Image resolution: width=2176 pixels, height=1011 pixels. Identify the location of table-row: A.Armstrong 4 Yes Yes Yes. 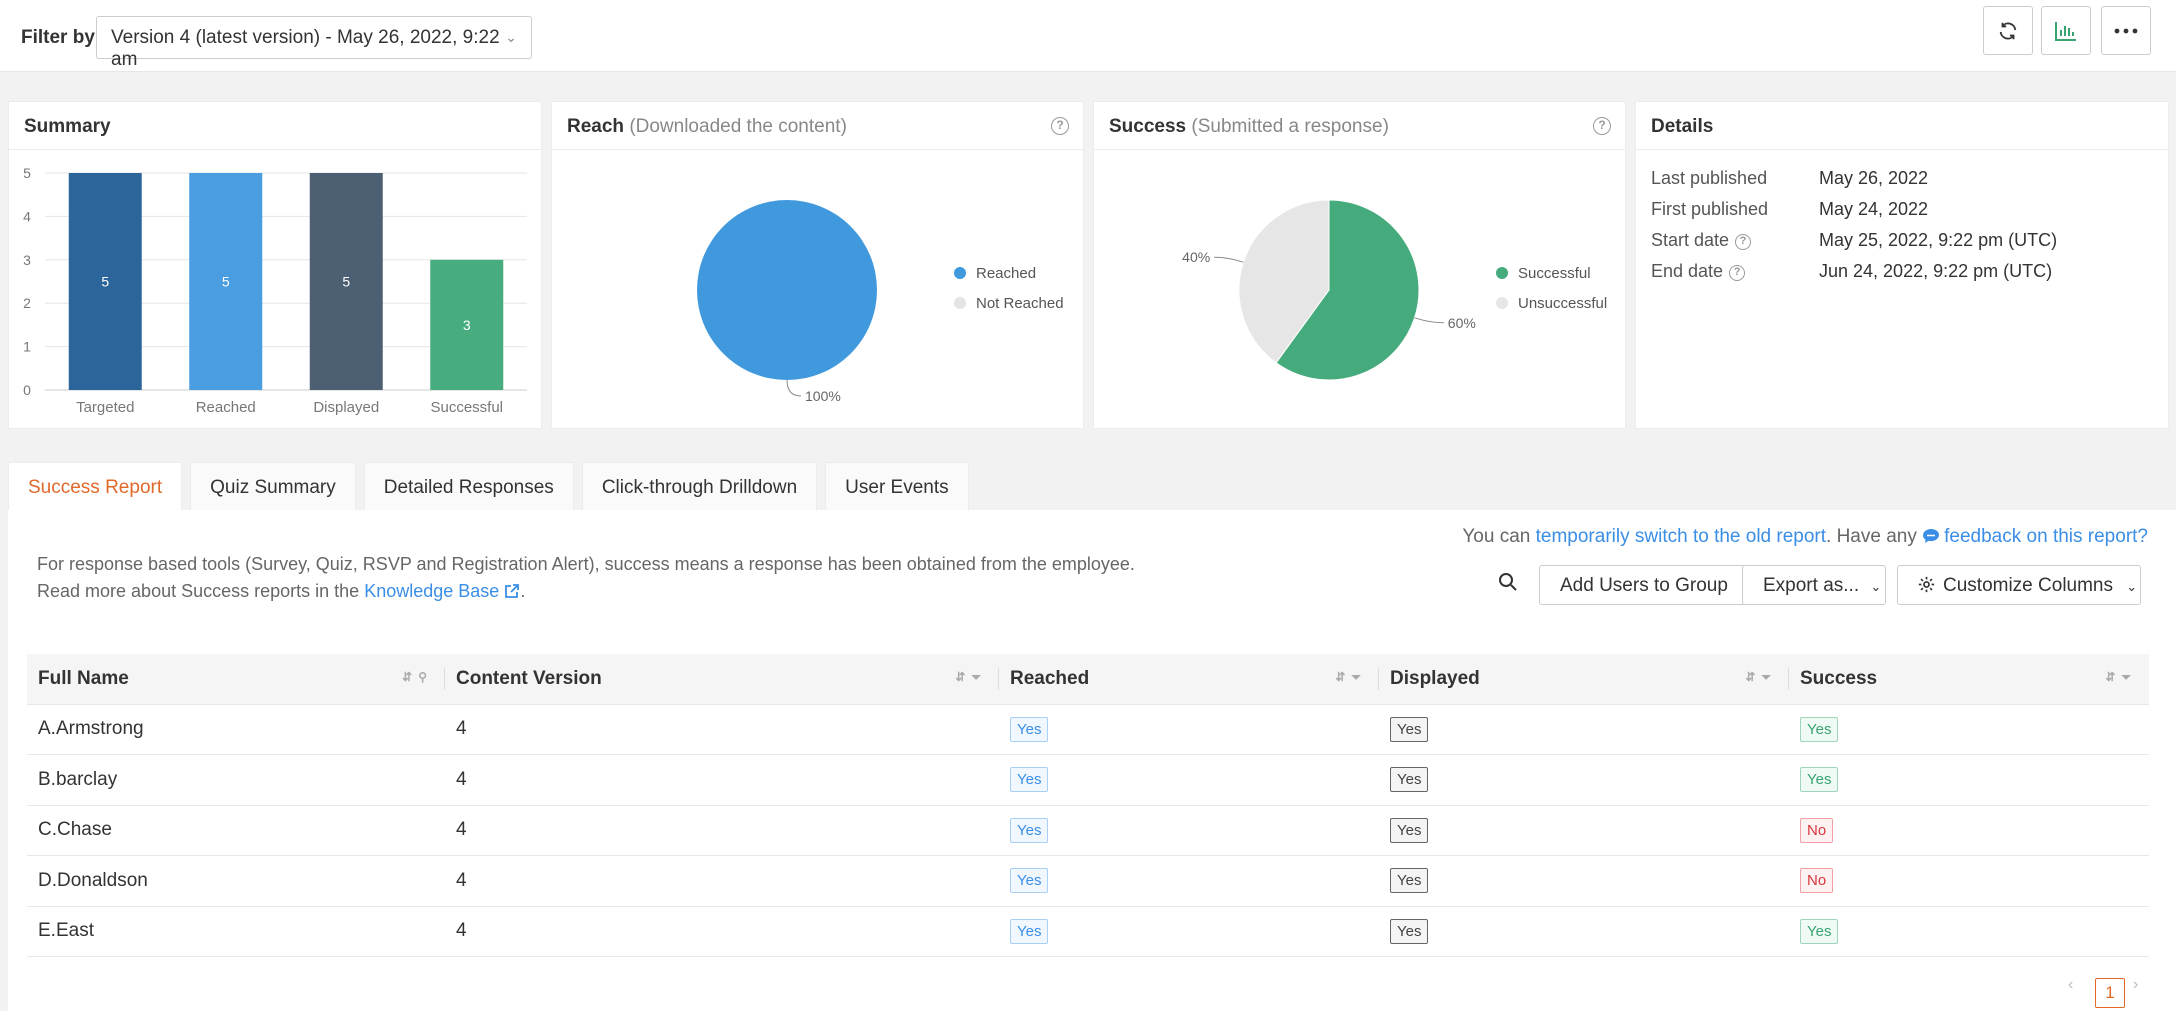
(1088, 729).